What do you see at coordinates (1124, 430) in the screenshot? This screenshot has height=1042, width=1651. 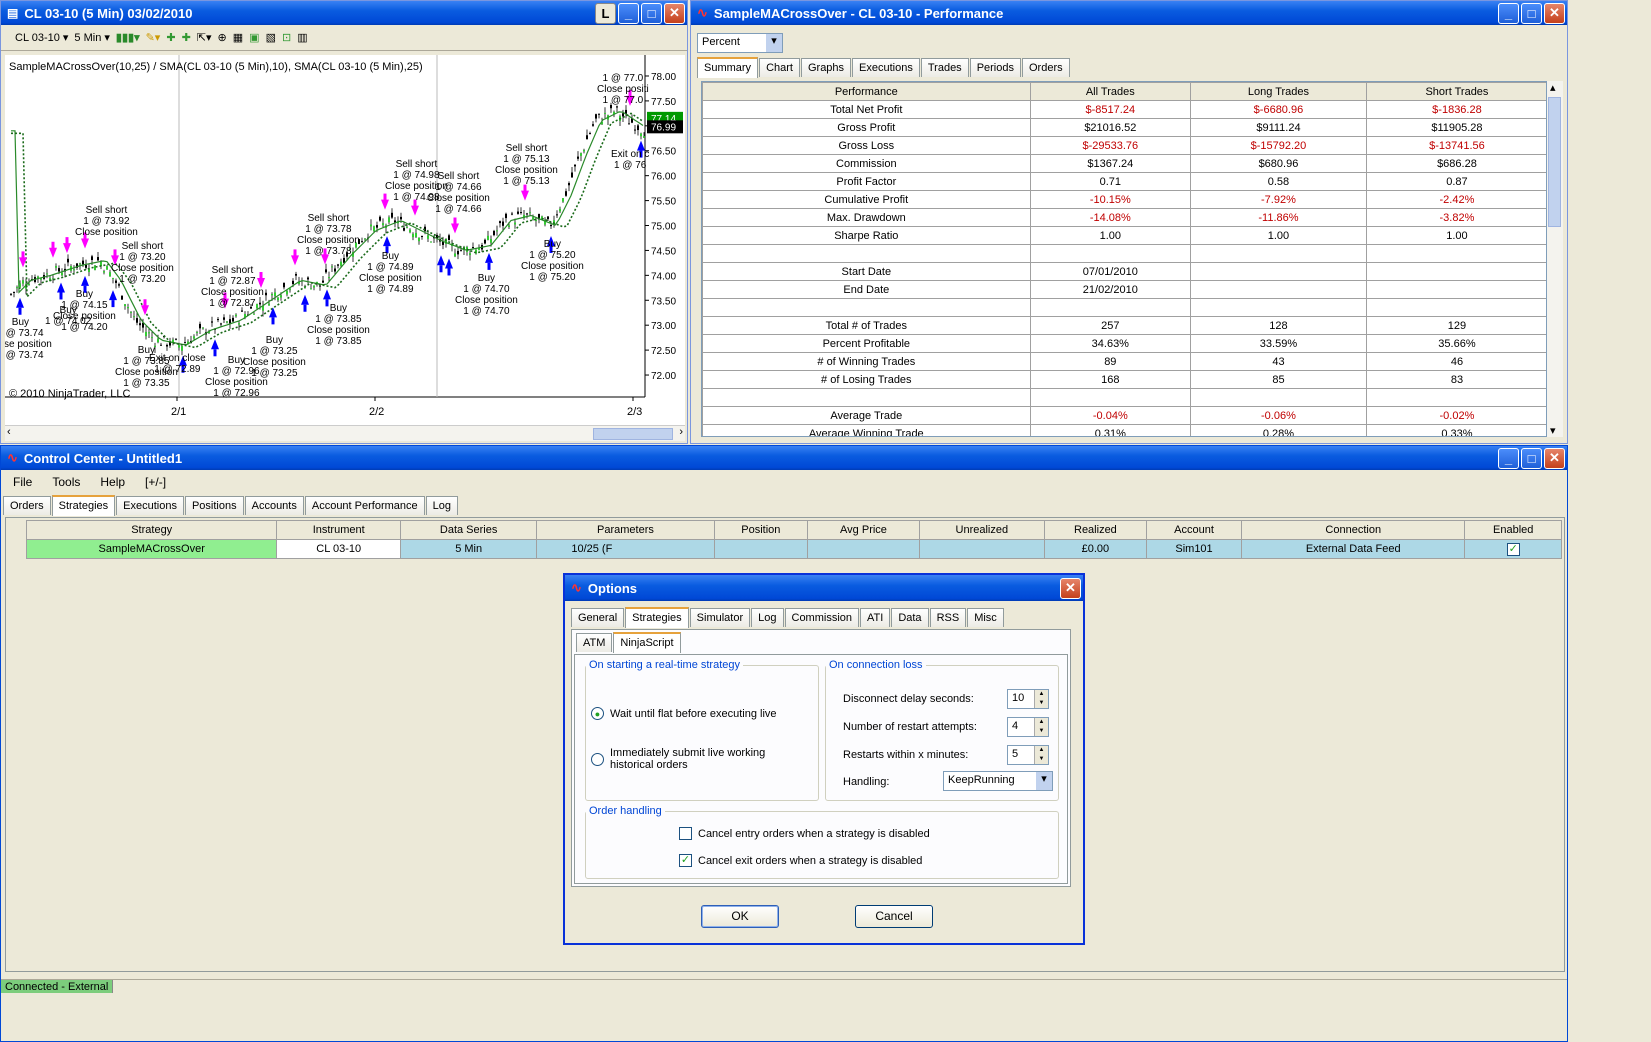 I see `table-row: Average Winning Trade 0.31% 0.28% 0.33%` at bounding box center [1124, 430].